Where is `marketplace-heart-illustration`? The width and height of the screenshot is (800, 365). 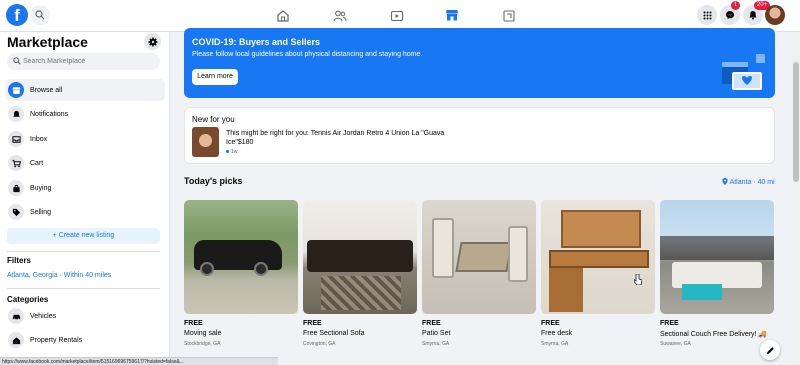 marketplace-heart-illustration is located at coordinates (743, 72).